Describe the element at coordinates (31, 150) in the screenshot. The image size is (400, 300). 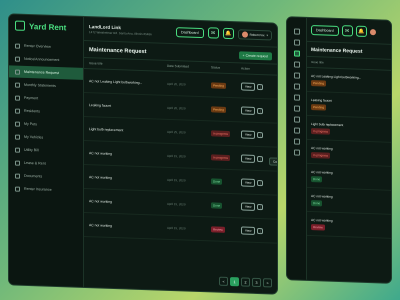
I see `sidebar-item-label: Utility Bill` at that location.